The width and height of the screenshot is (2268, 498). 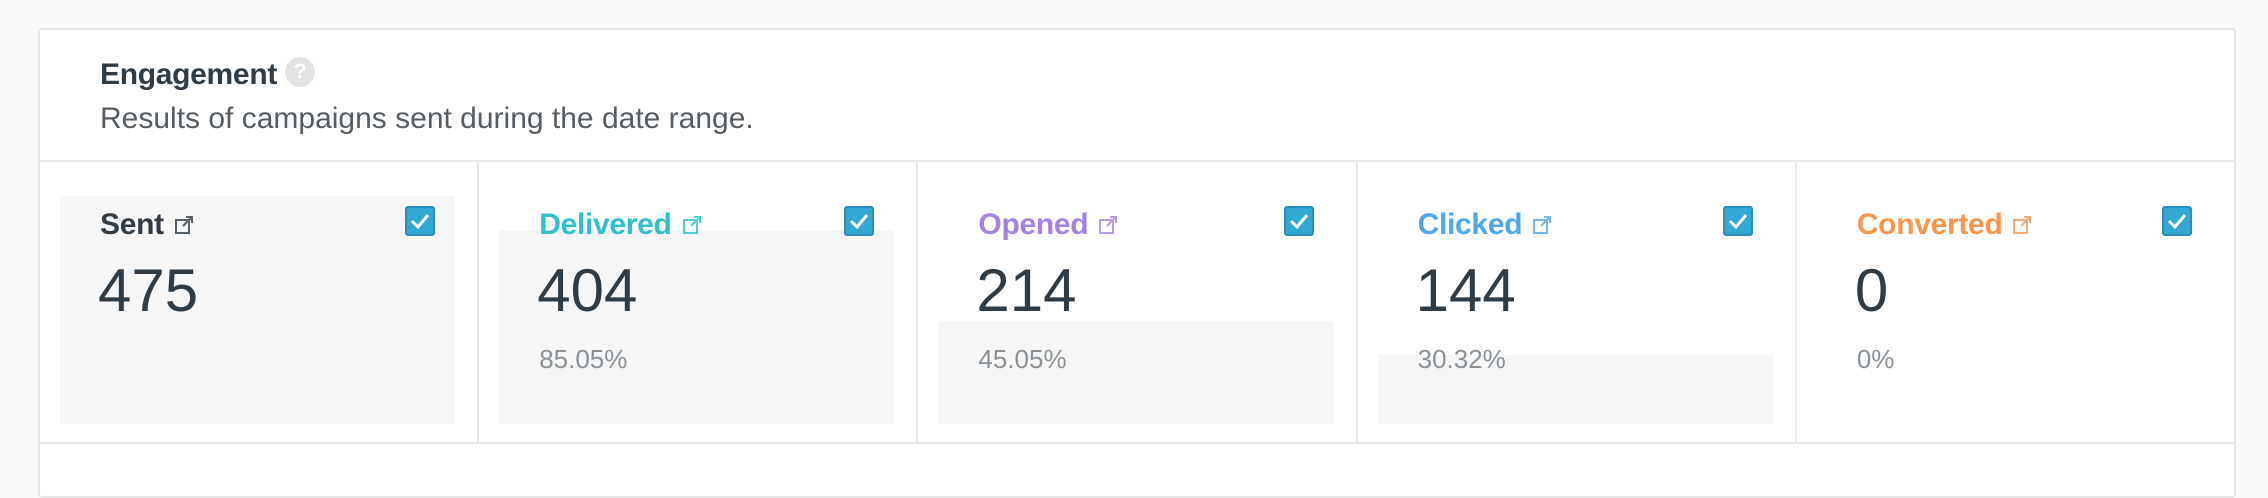 What do you see at coordinates (1026, 290) in the screenshot?
I see `metric-value: 214` at bounding box center [1026, 290].